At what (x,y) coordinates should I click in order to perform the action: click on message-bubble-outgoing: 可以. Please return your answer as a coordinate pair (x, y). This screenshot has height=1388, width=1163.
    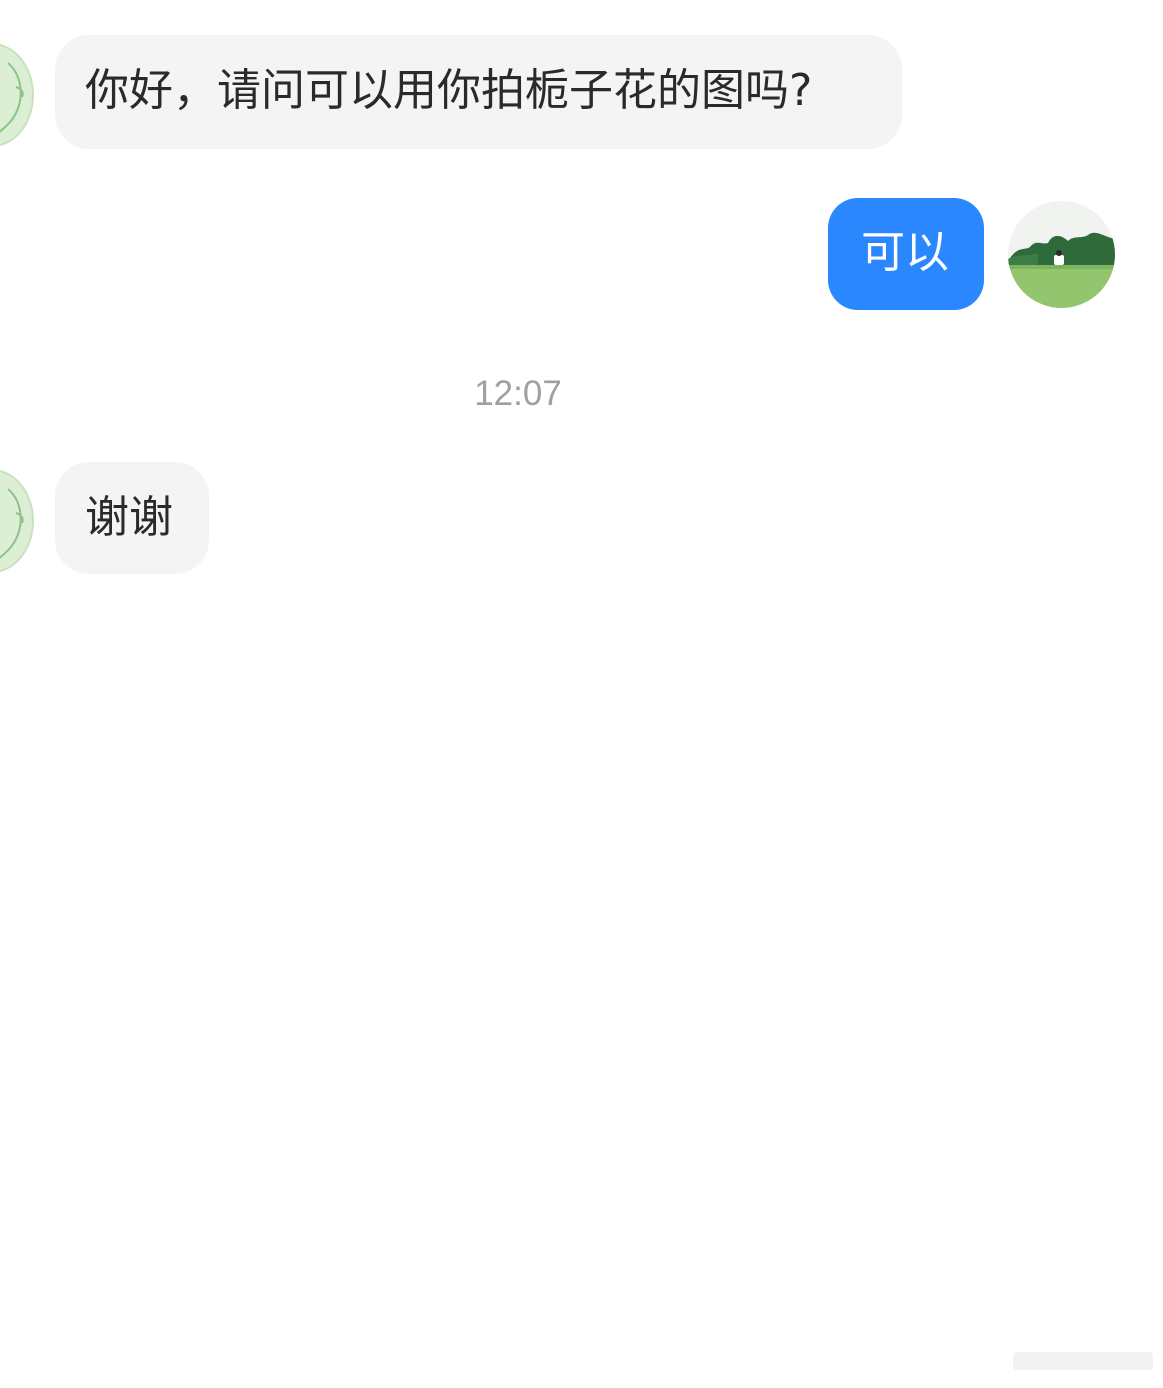
    Looking at the image, I should click on (906, 254).